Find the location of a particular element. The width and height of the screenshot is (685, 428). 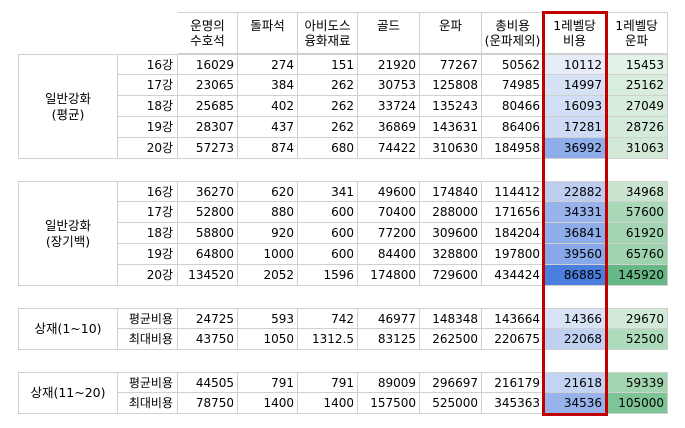

table-cell: 309600 is located at coordinates (451, 233).